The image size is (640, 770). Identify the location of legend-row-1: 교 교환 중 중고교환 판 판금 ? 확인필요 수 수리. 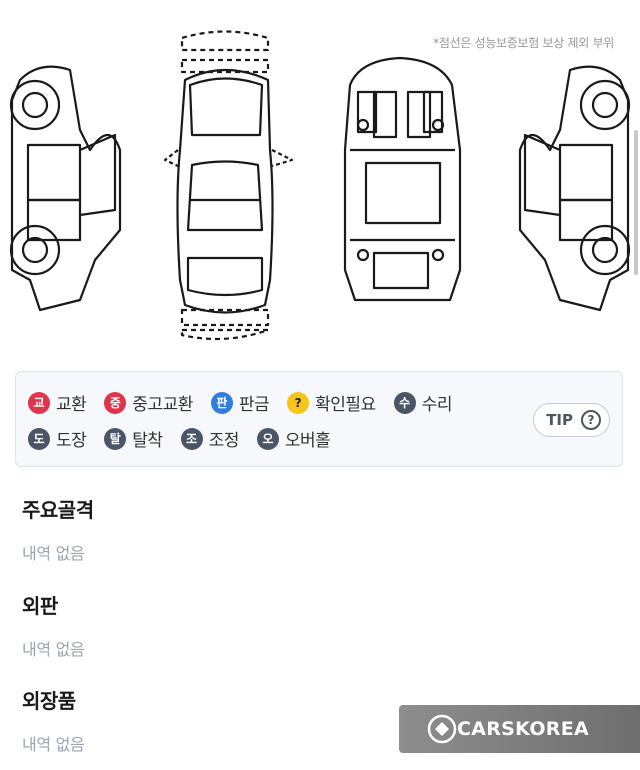
(249, 402).